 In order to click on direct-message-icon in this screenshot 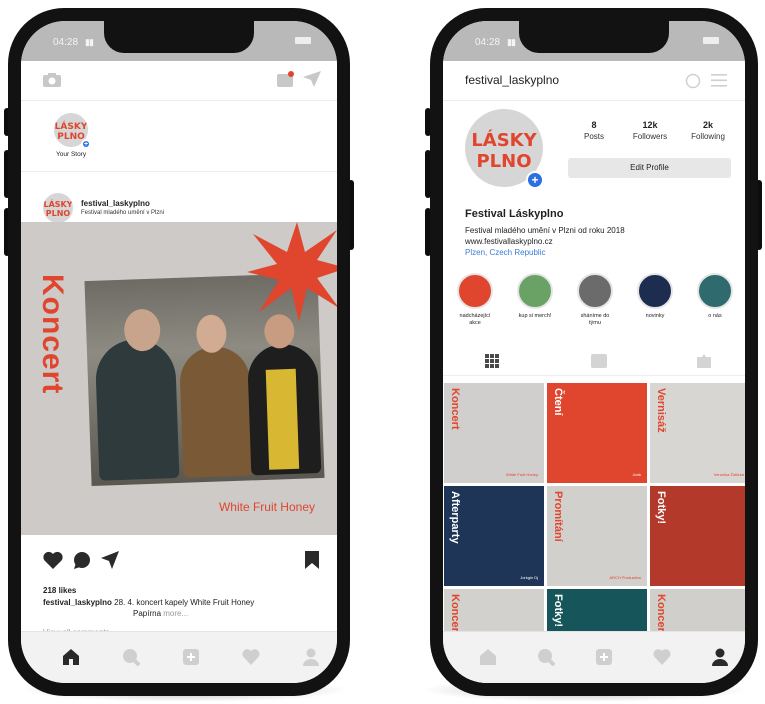, I will do `click(312, 79)`.